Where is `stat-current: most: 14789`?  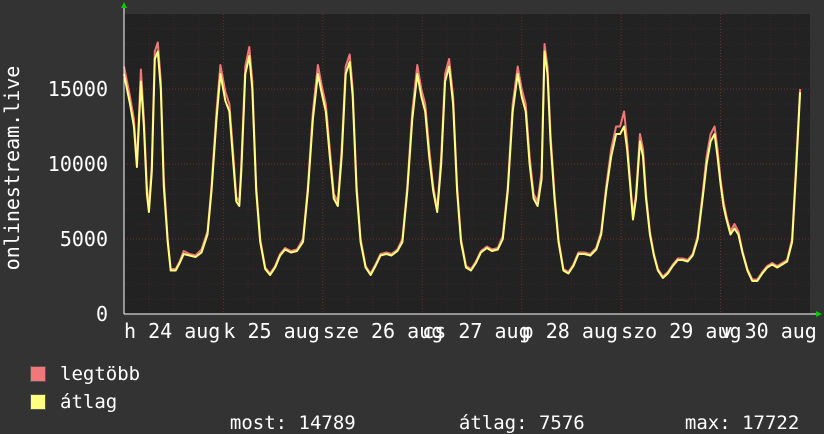
stat-current: most: 14789 is located at coordinates (281, 412).